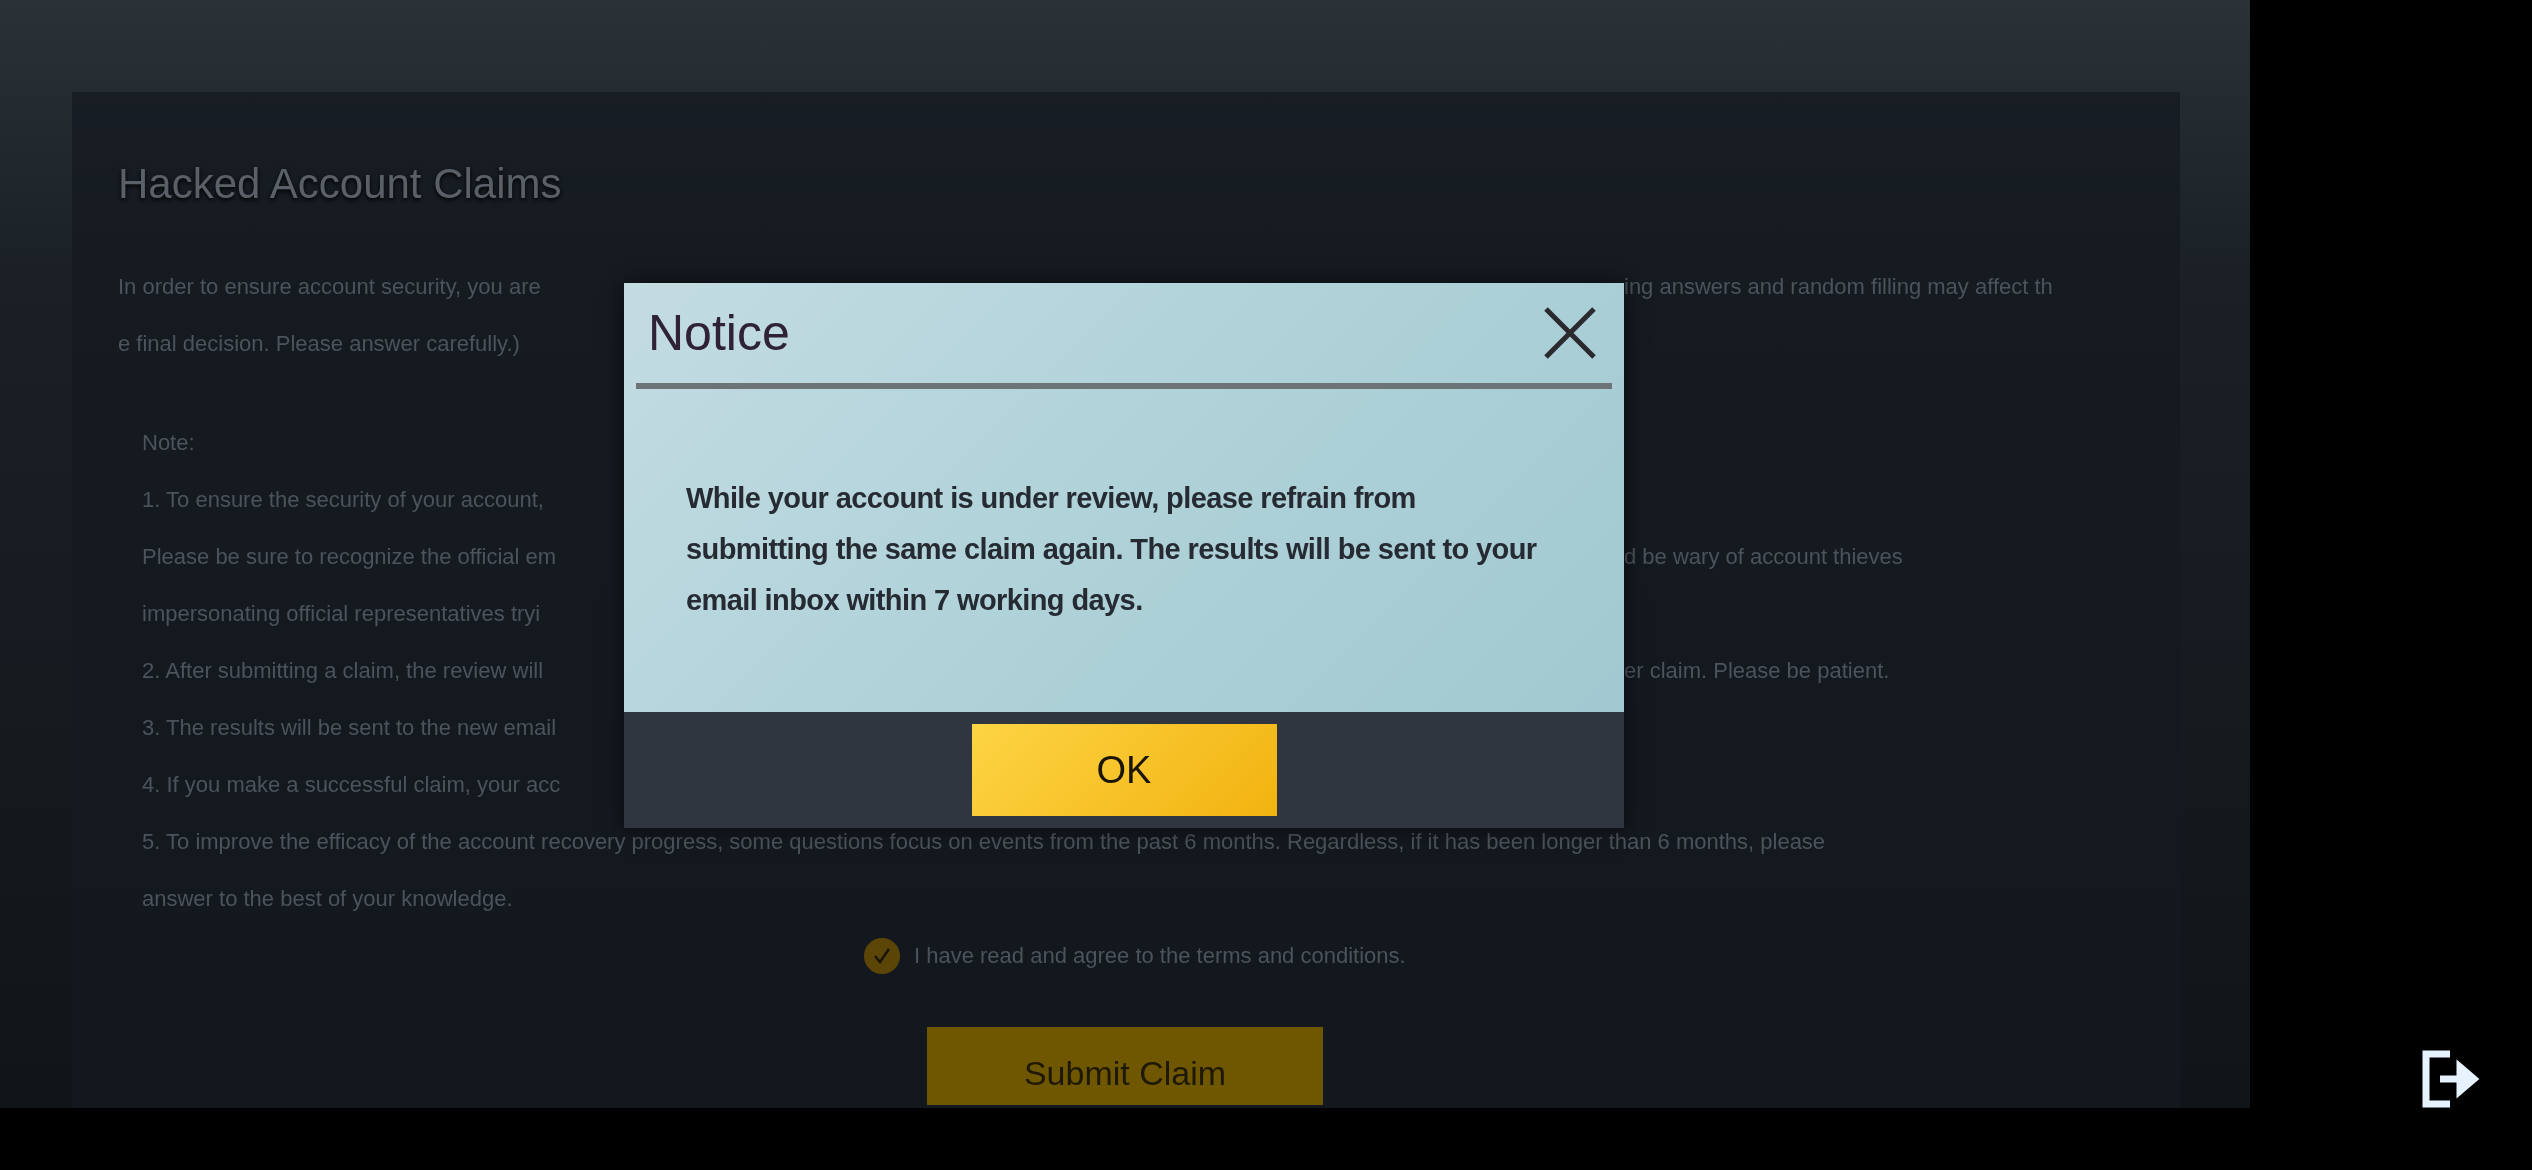  I want to click on paragraph-text: e final decision. Please answer carefully.), so click(319, 343).